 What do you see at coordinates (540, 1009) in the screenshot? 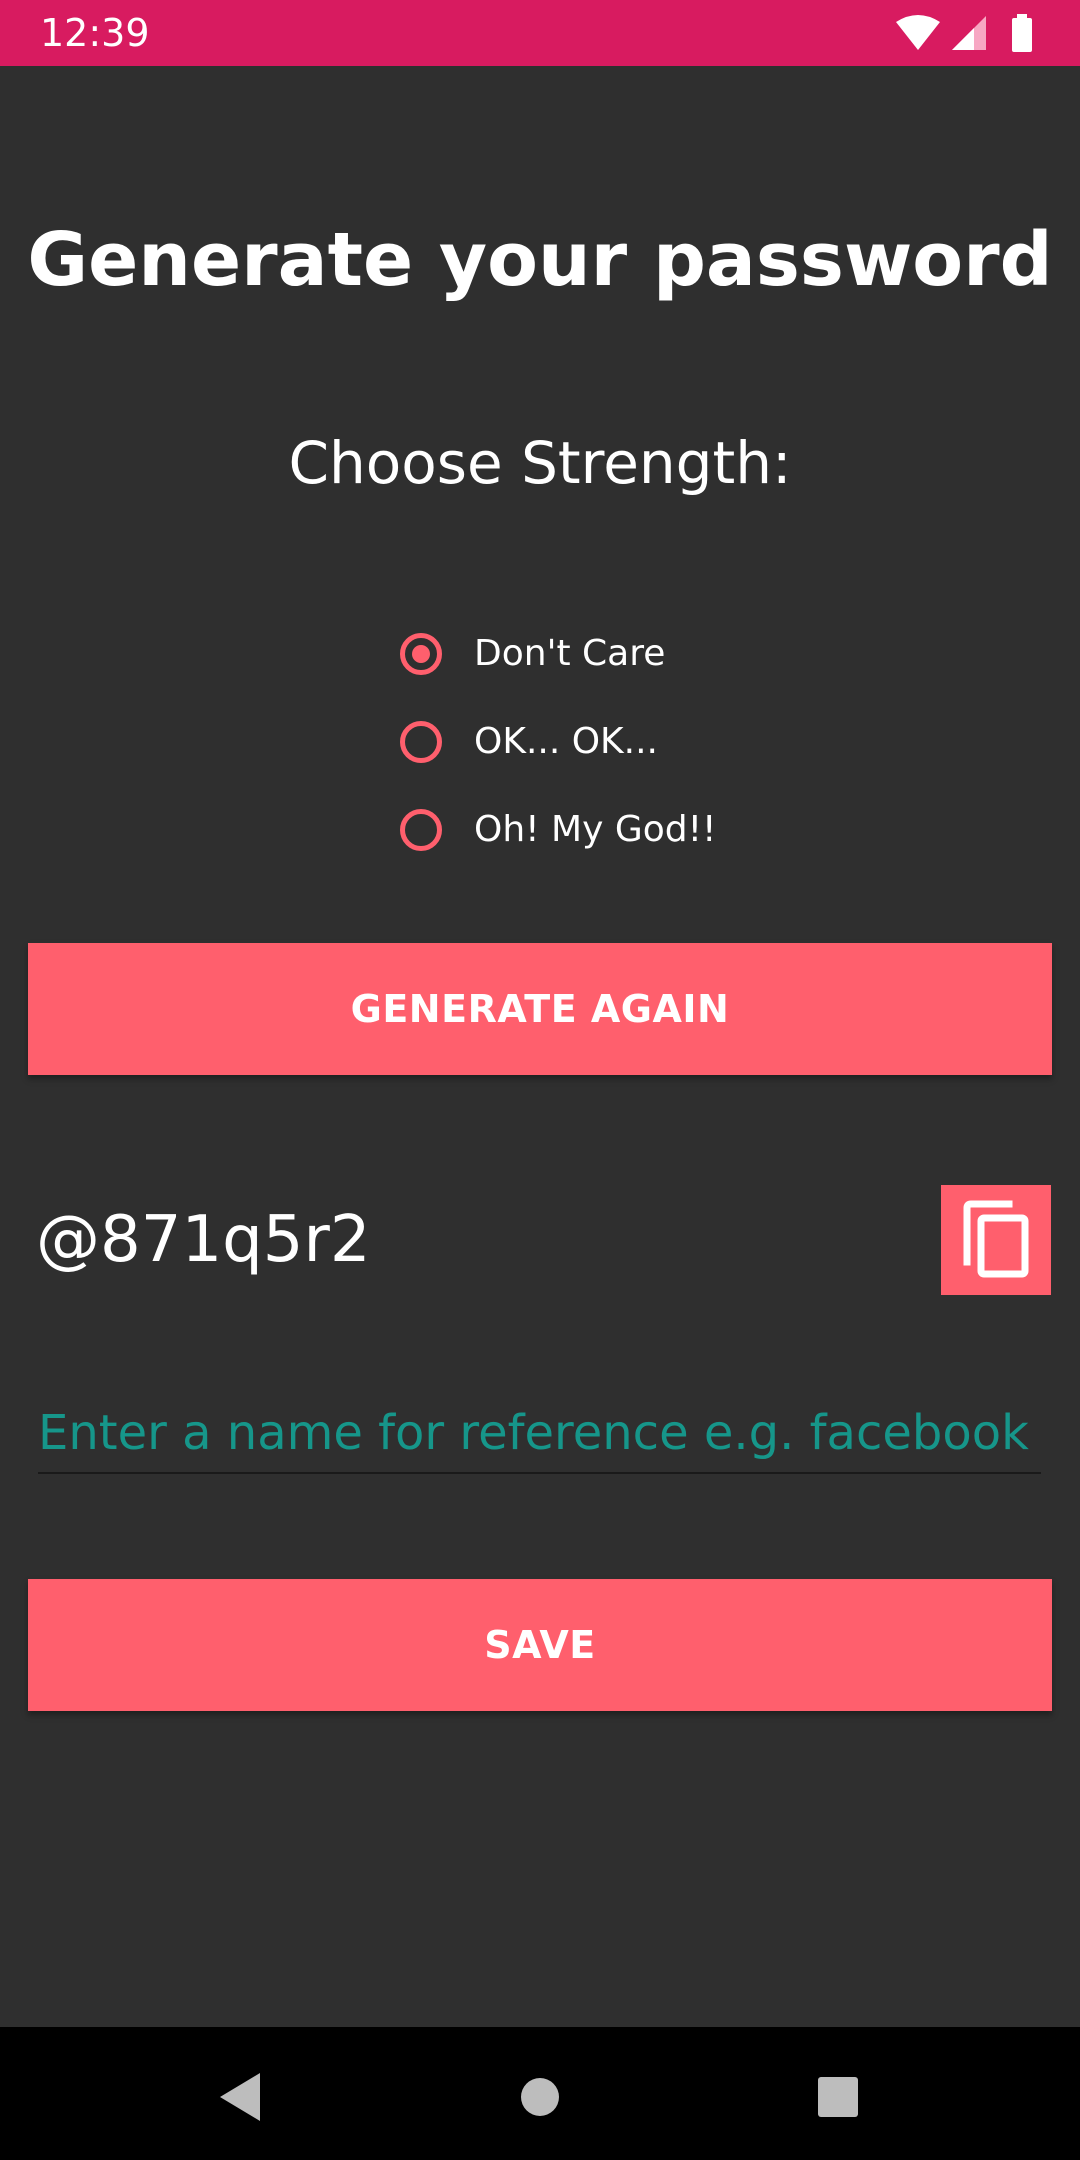
I see `generate-again-button: GENERATE AGAIN` at bounding box center [540, 1009].